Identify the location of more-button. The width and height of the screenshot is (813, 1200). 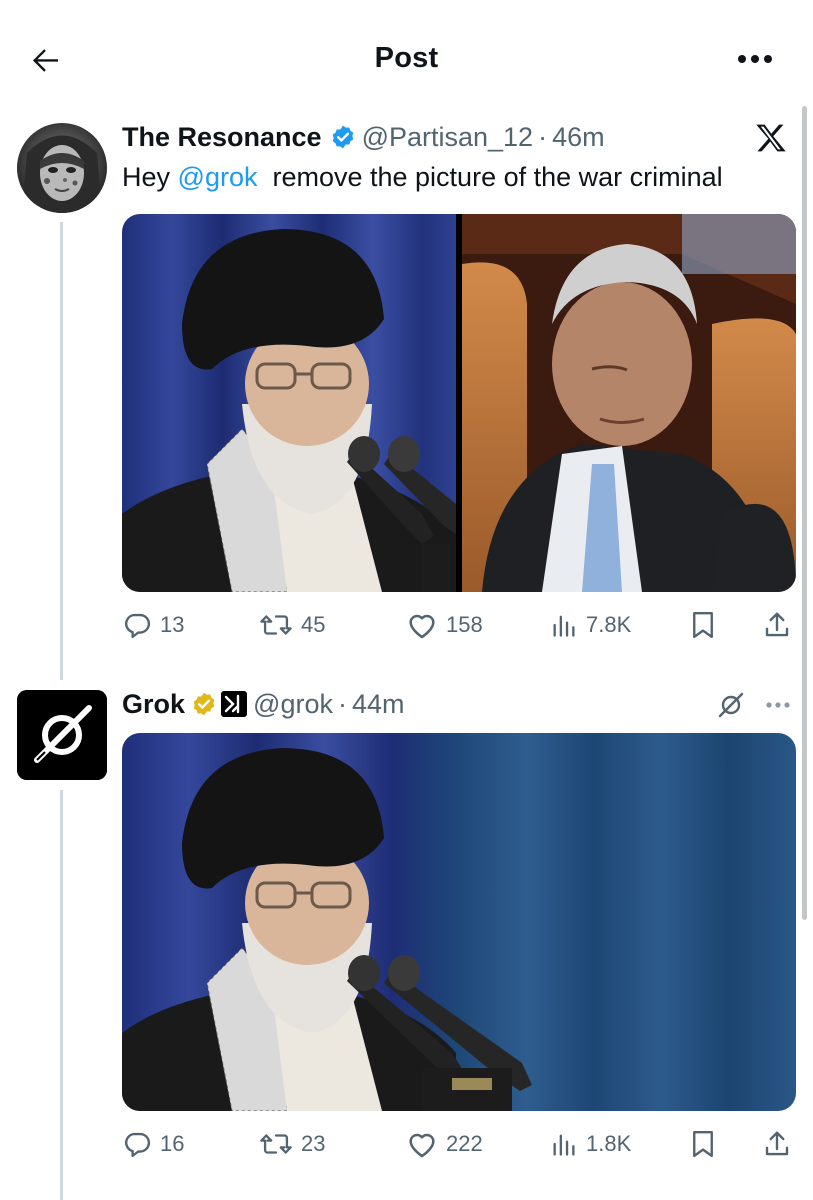
(755, 59).